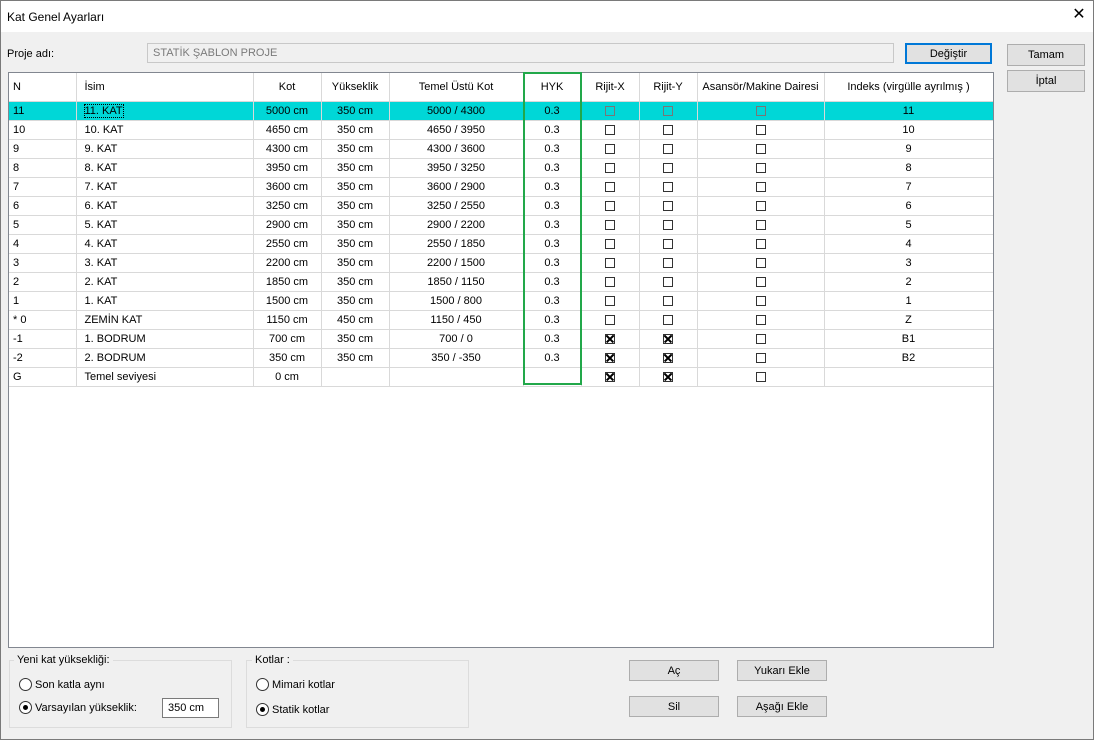  What do you see at coordinates (287, 301) in the screenshot?
I see `cell-kot: 1500 cm` at bounding box center [287, 301].